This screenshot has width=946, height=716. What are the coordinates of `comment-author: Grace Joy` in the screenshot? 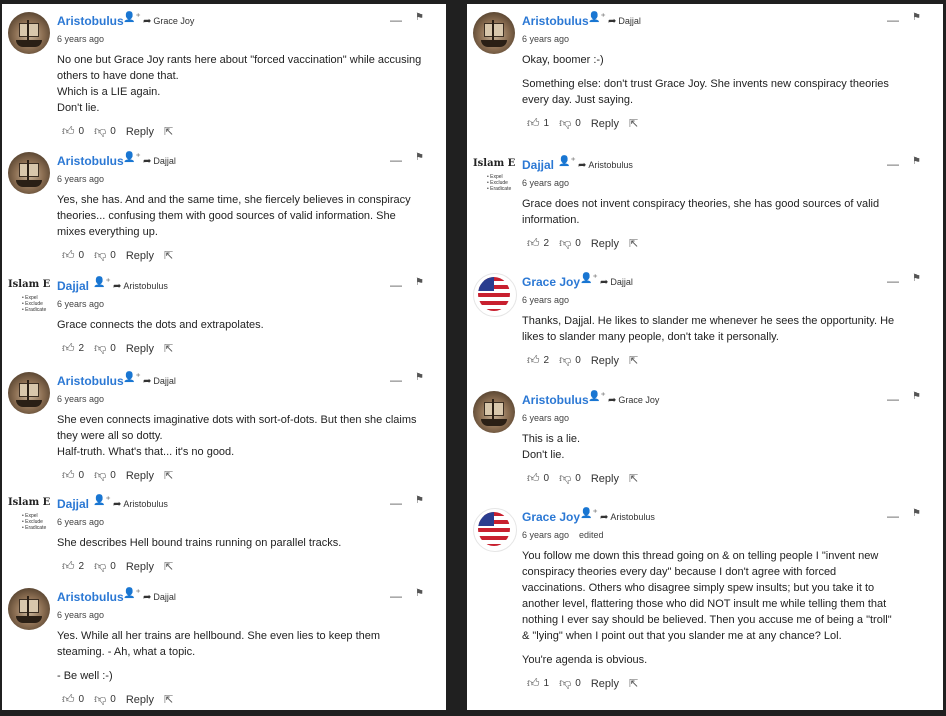 It's located at (551, 517).